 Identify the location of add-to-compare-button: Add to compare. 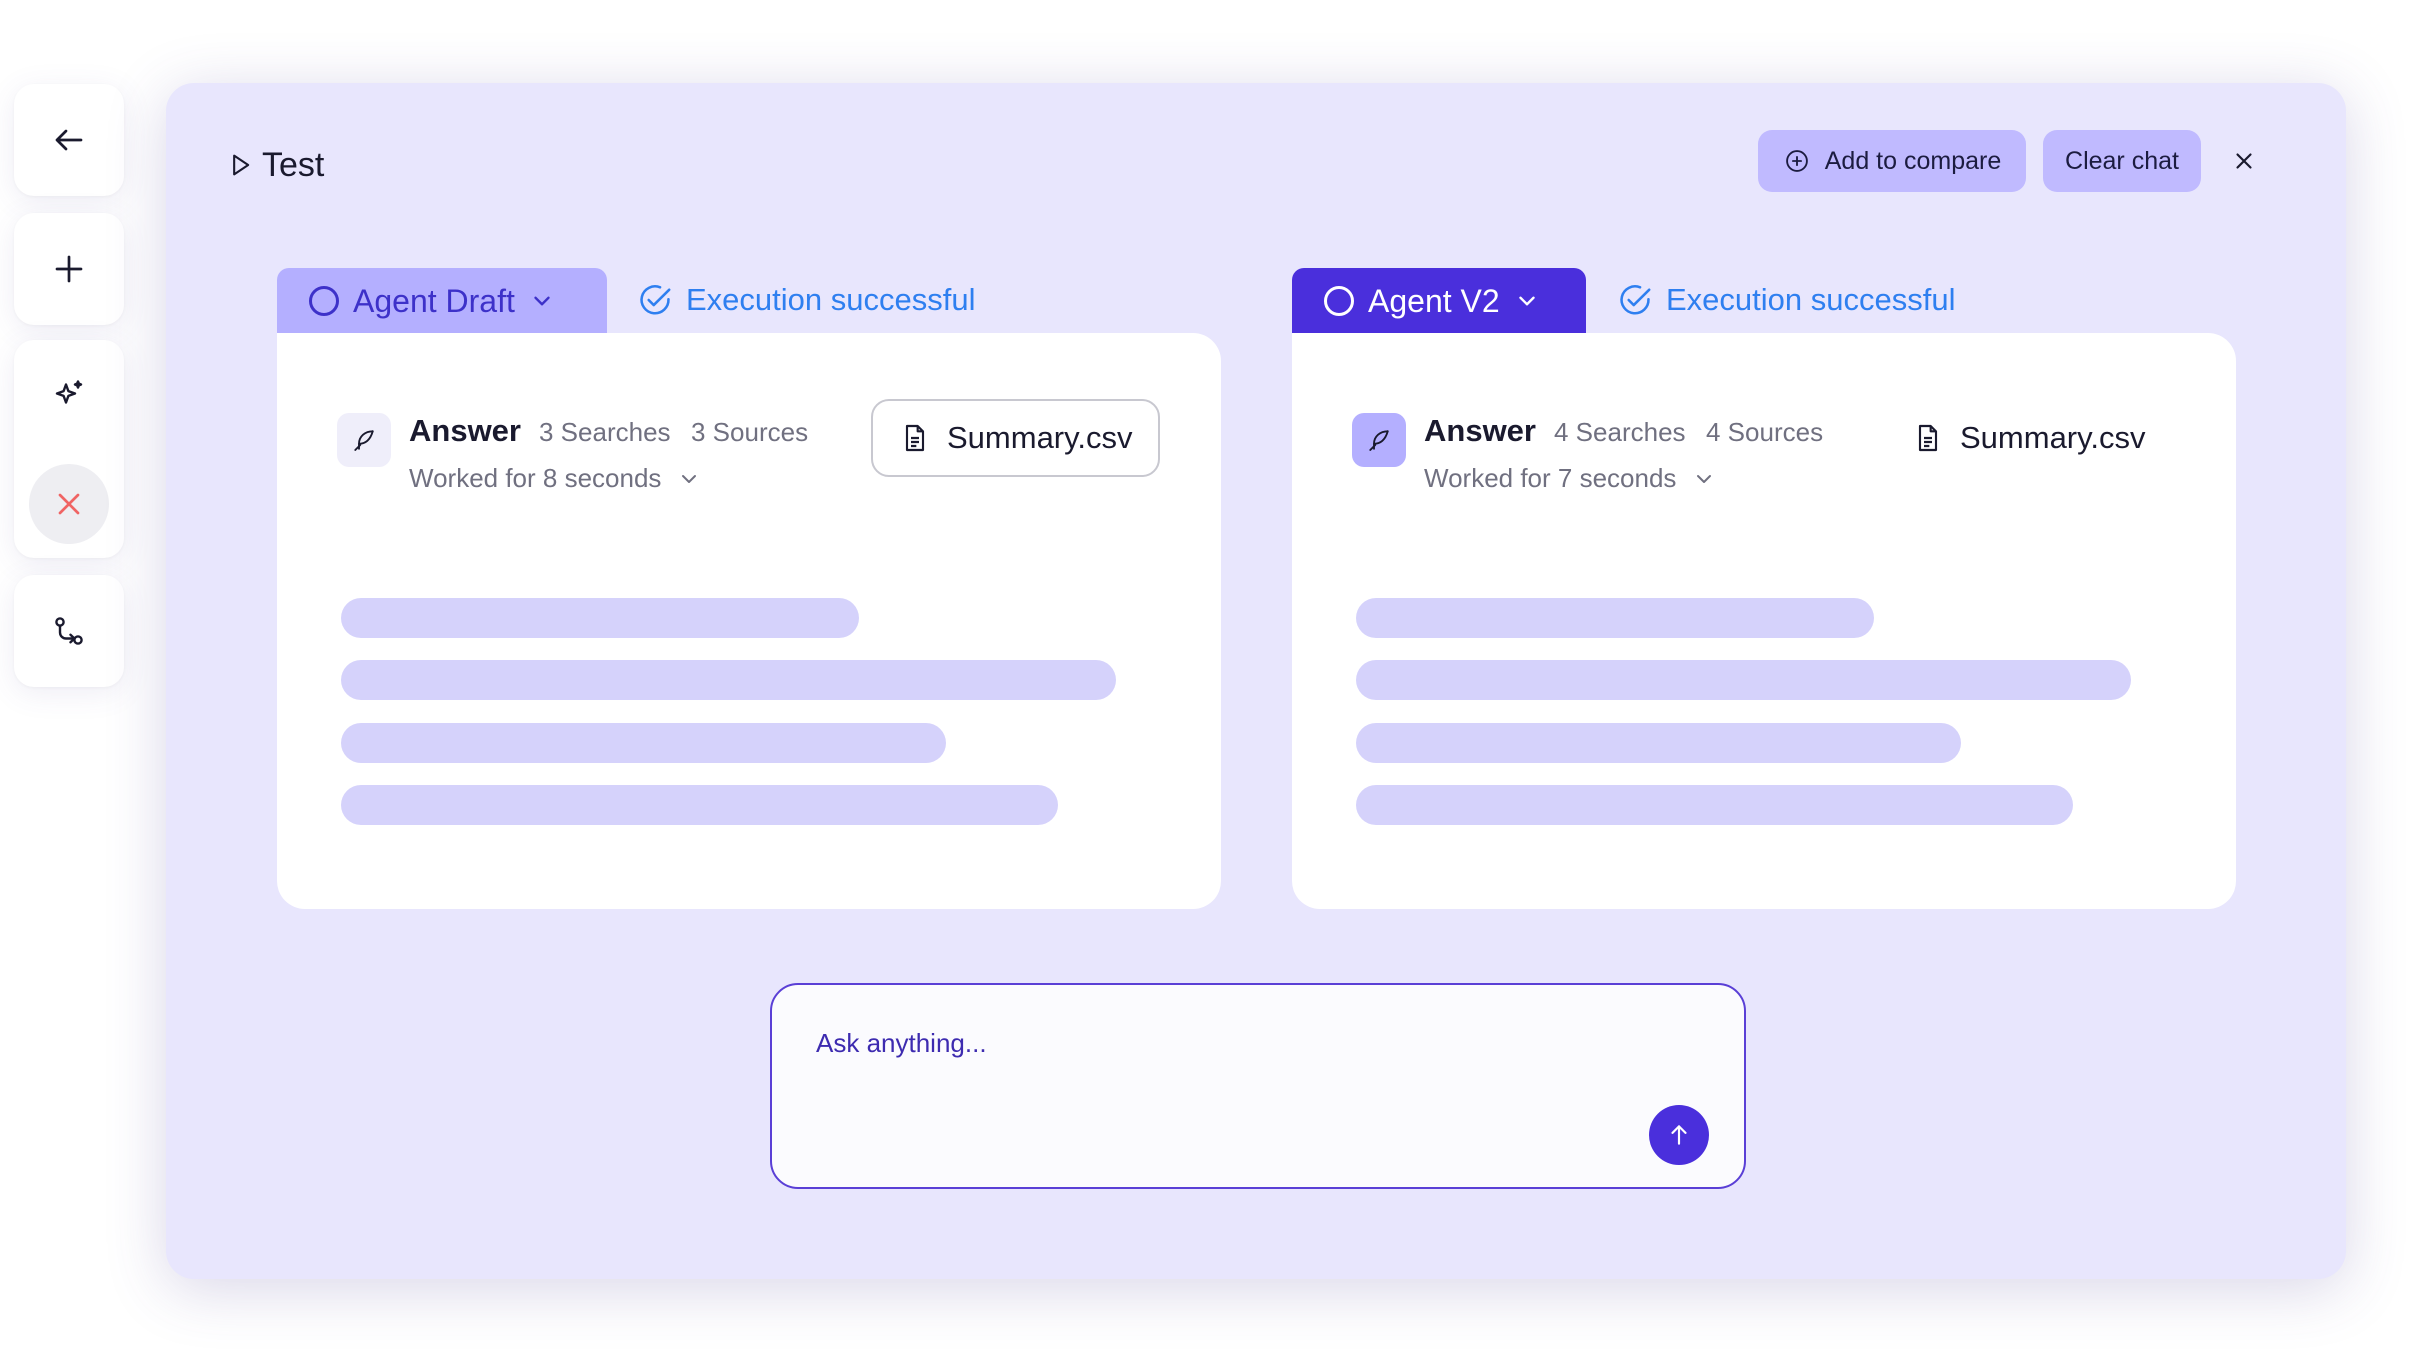
(1892, 161).